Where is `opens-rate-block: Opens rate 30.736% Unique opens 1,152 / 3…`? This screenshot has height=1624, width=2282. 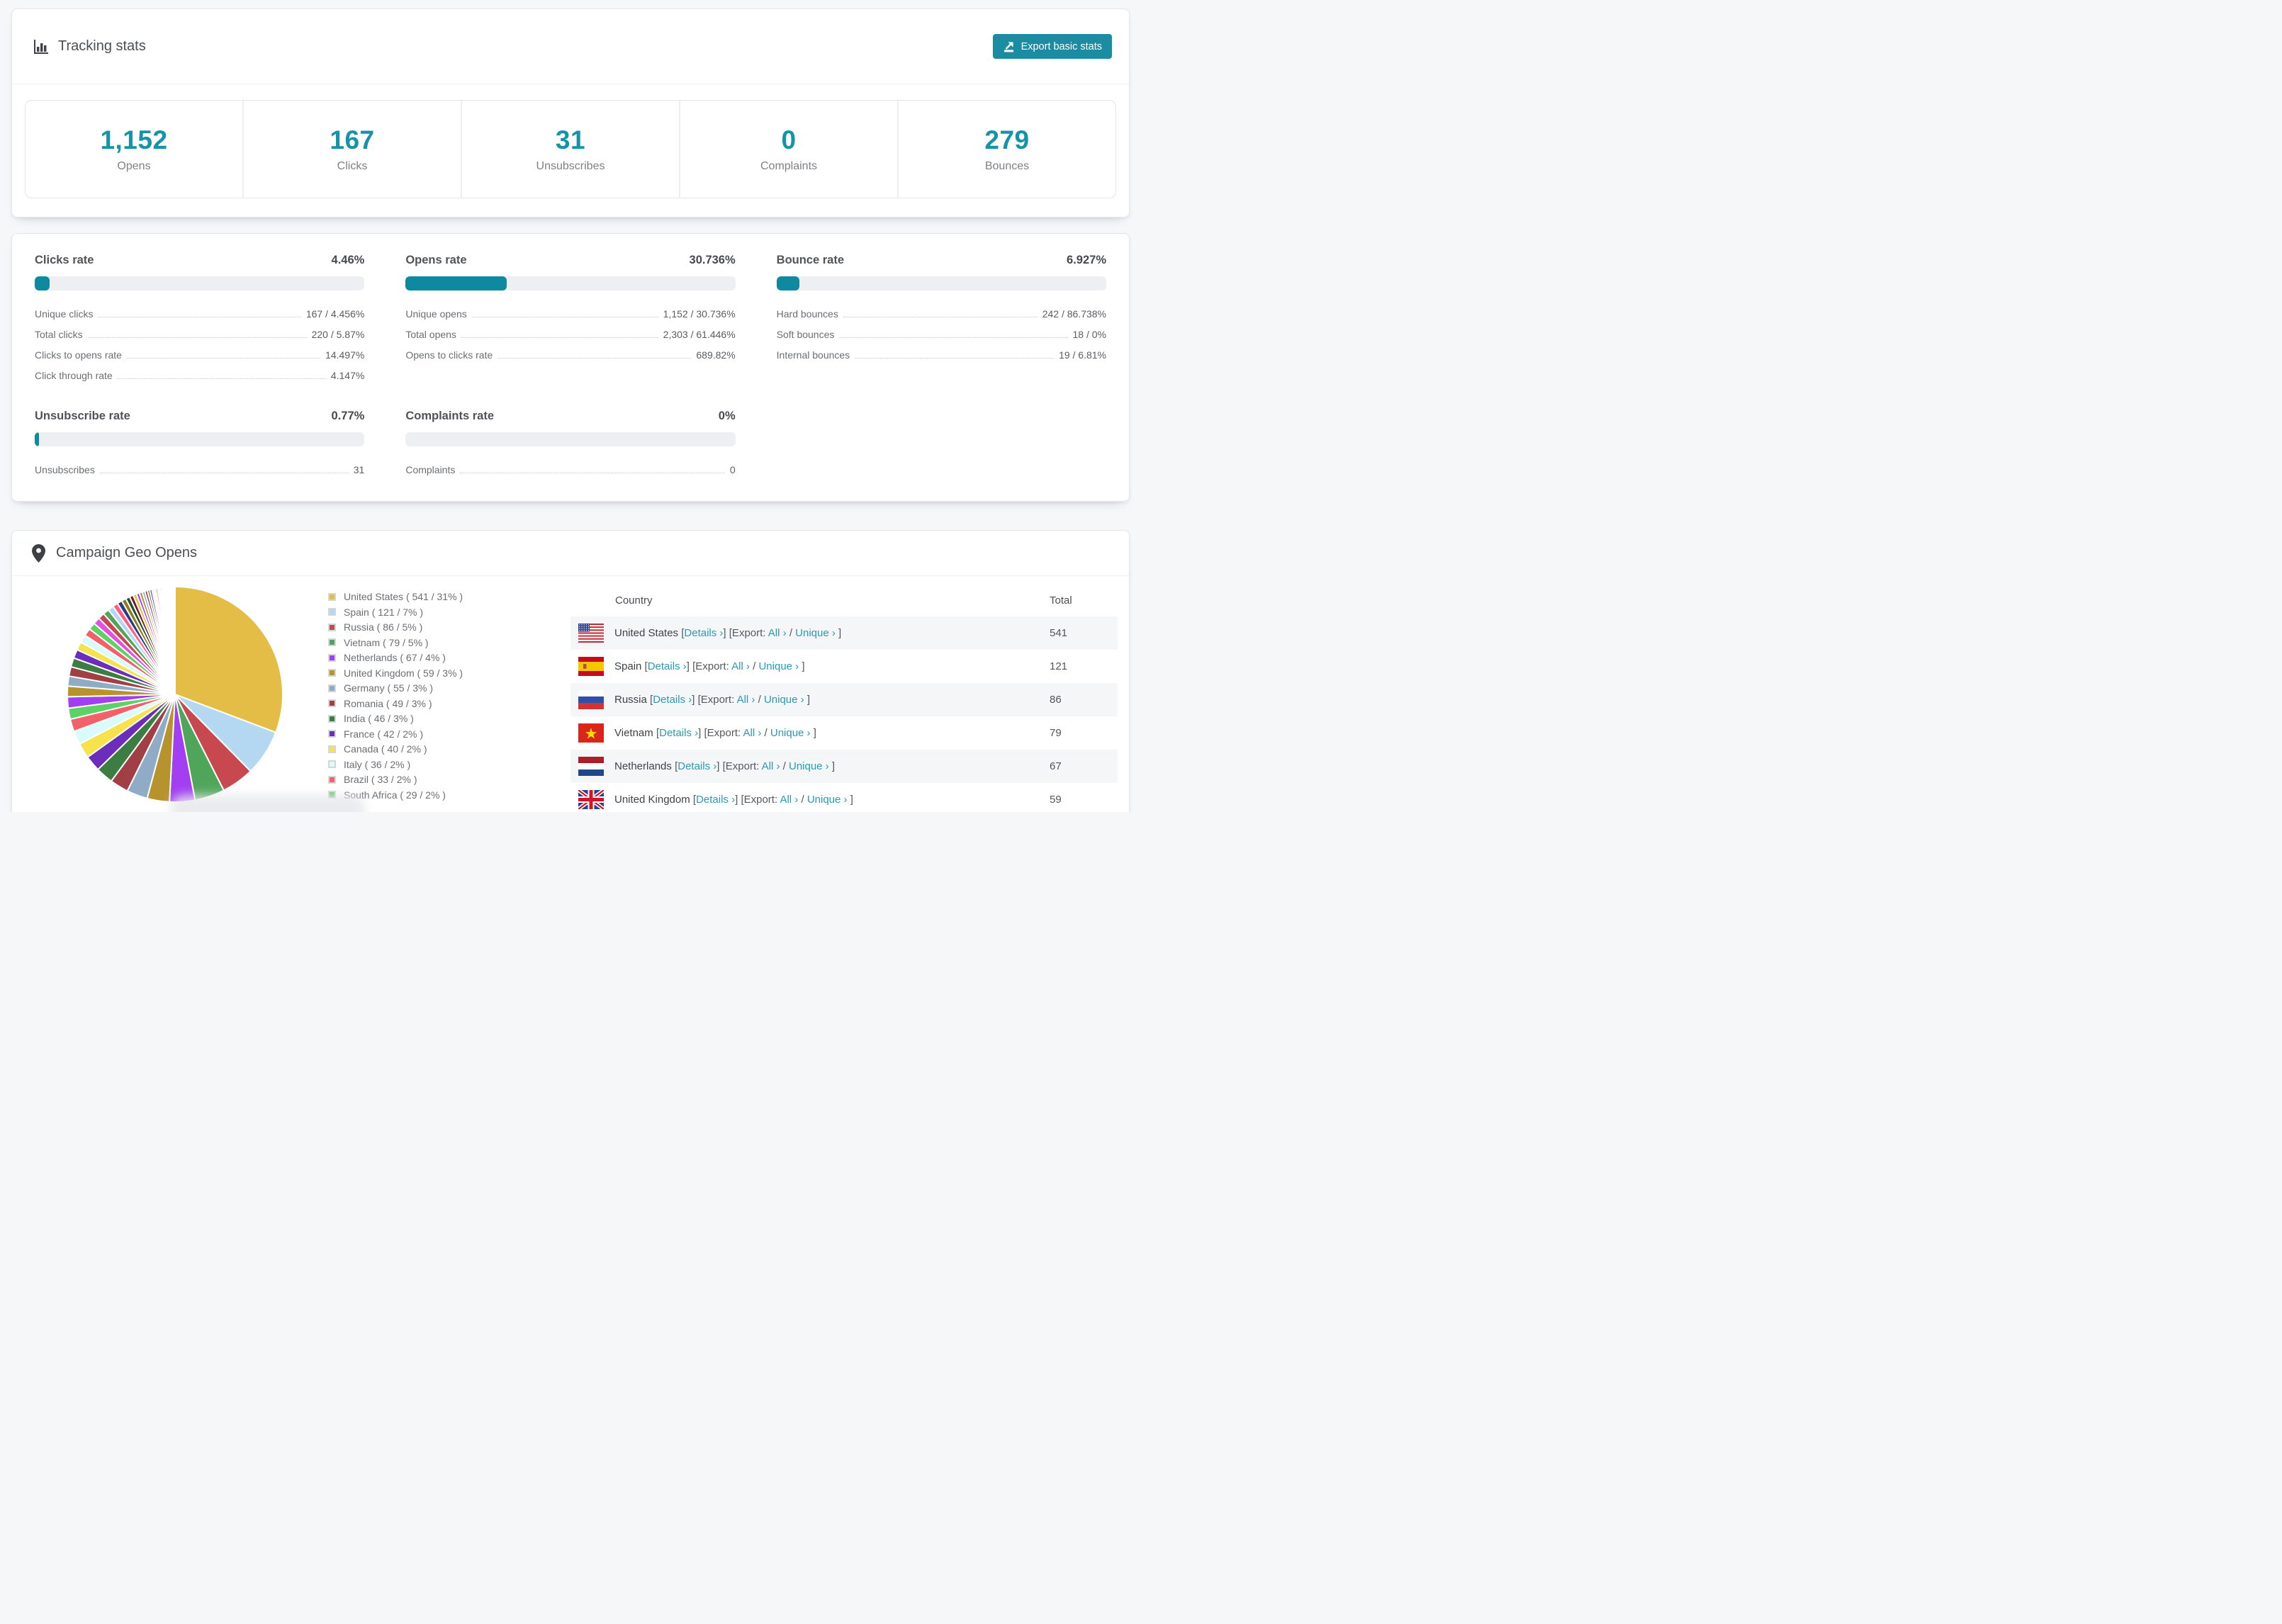 opens-rate-block: Opens rate 30.736% Unique opens 1,152 / 3… is located at coordinates (570, 319).